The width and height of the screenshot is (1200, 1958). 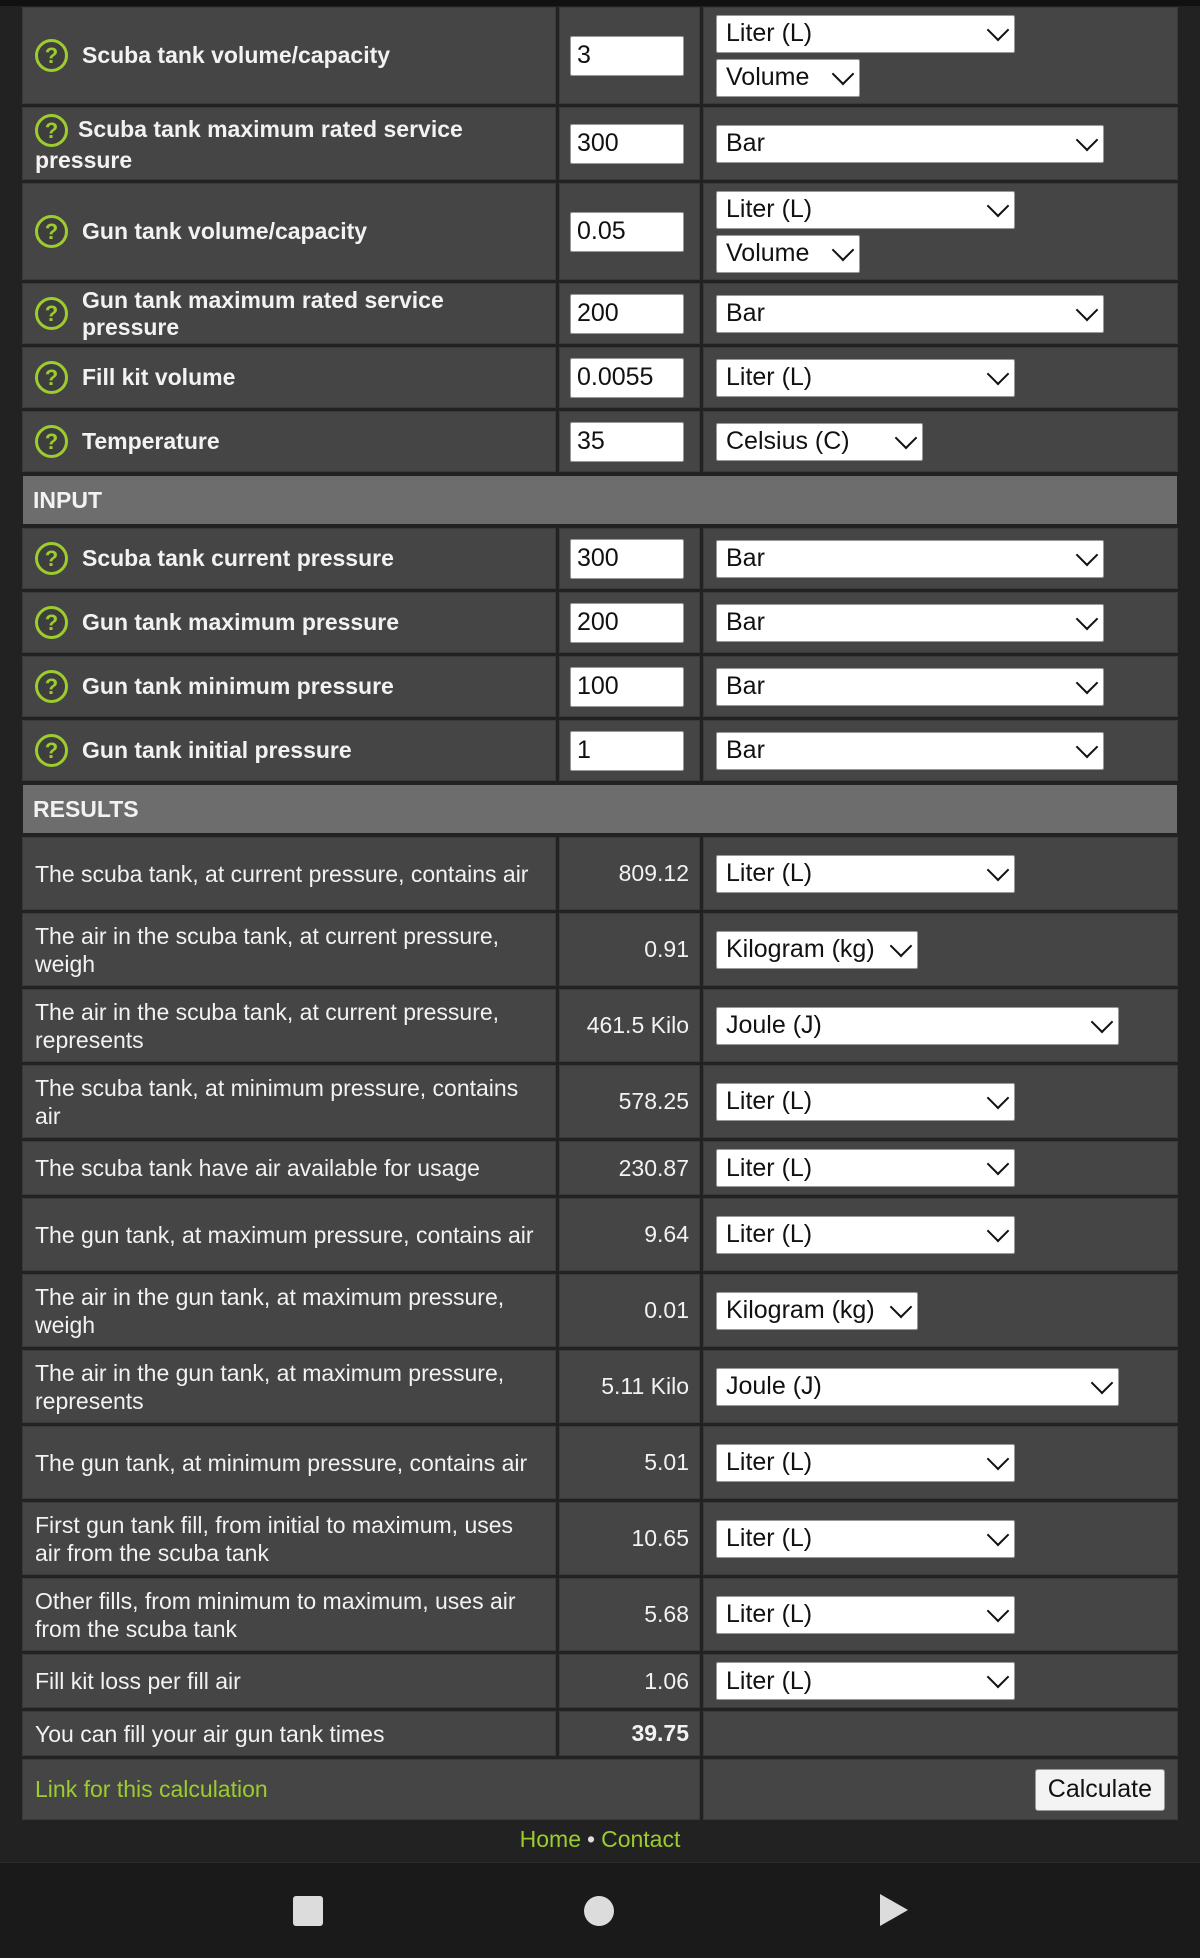 What do you see at coordinates (940, 1310) in the screenshot?
I see `result-unit-cell: Kilogram (kg)` at bounding box center [940, 1310].